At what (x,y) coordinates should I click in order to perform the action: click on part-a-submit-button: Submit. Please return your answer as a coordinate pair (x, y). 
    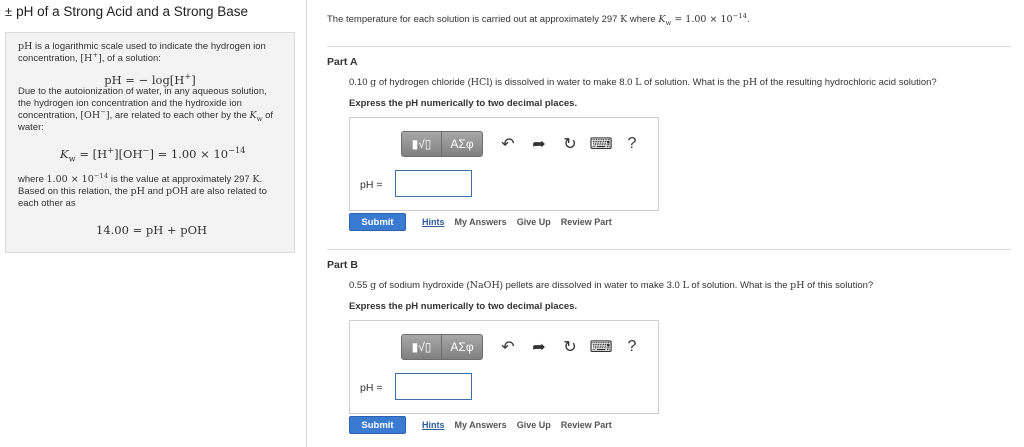
    Looking at the image, I should click on (377, 222).